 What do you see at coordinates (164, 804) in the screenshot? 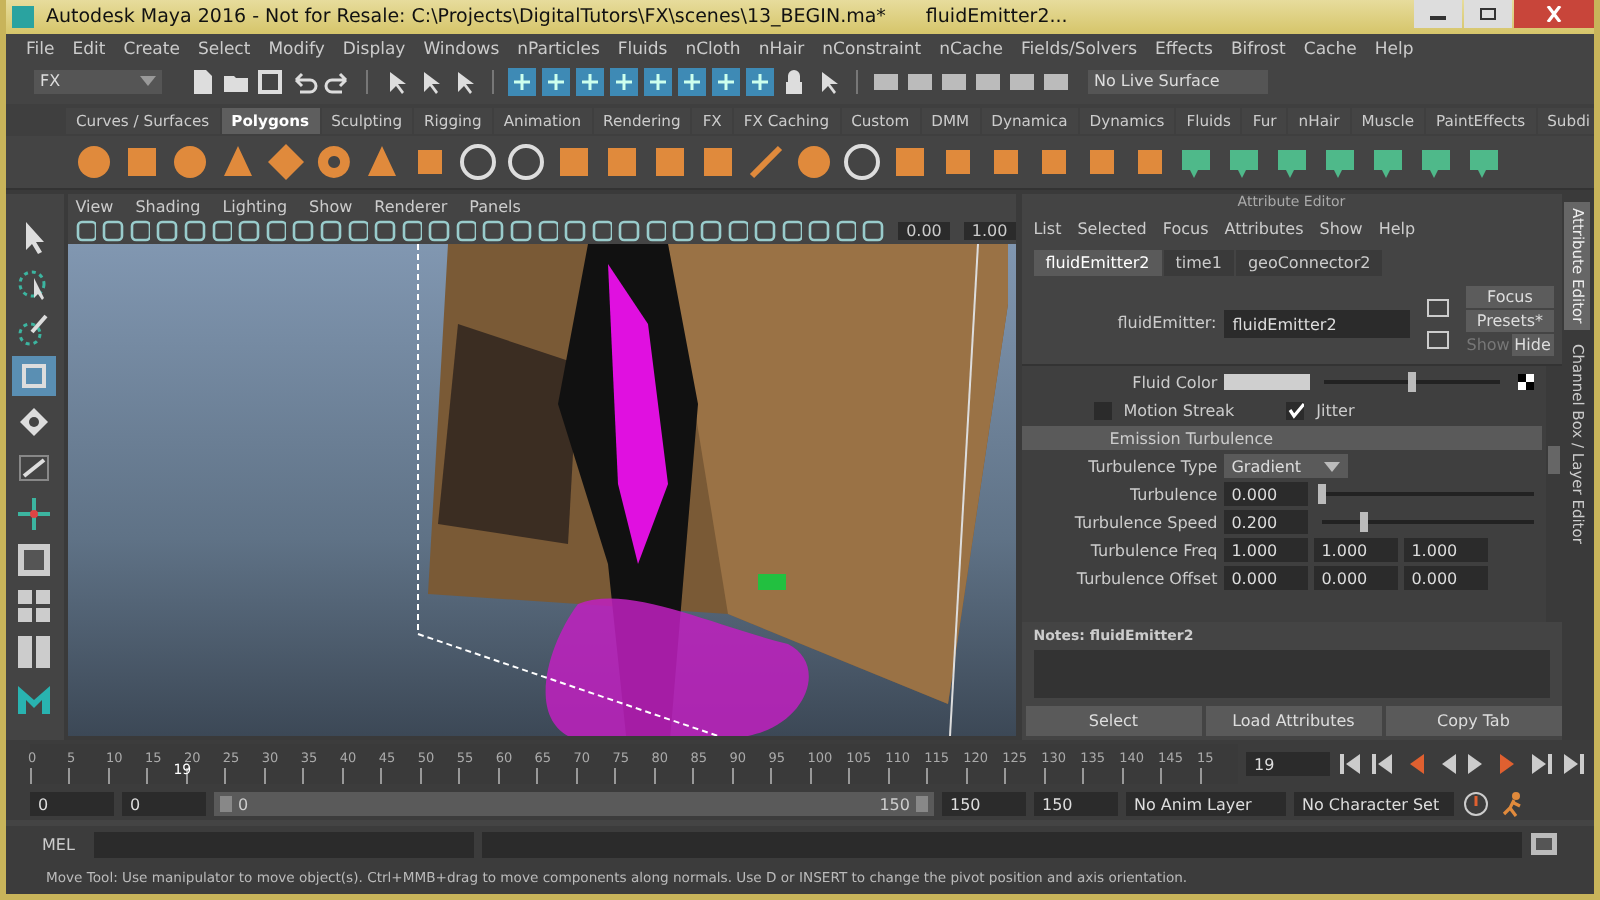
I see `playback-start-field: 0` at bounding box center [164, 804].